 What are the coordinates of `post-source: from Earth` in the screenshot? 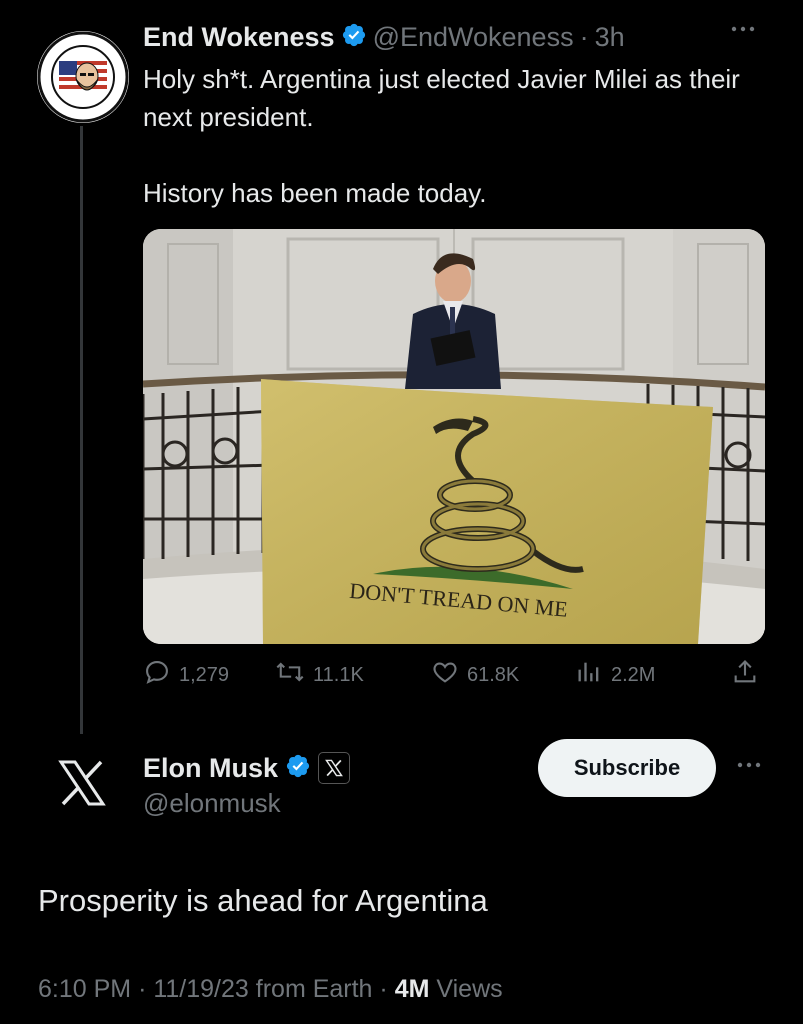 It's located at (314, 989).